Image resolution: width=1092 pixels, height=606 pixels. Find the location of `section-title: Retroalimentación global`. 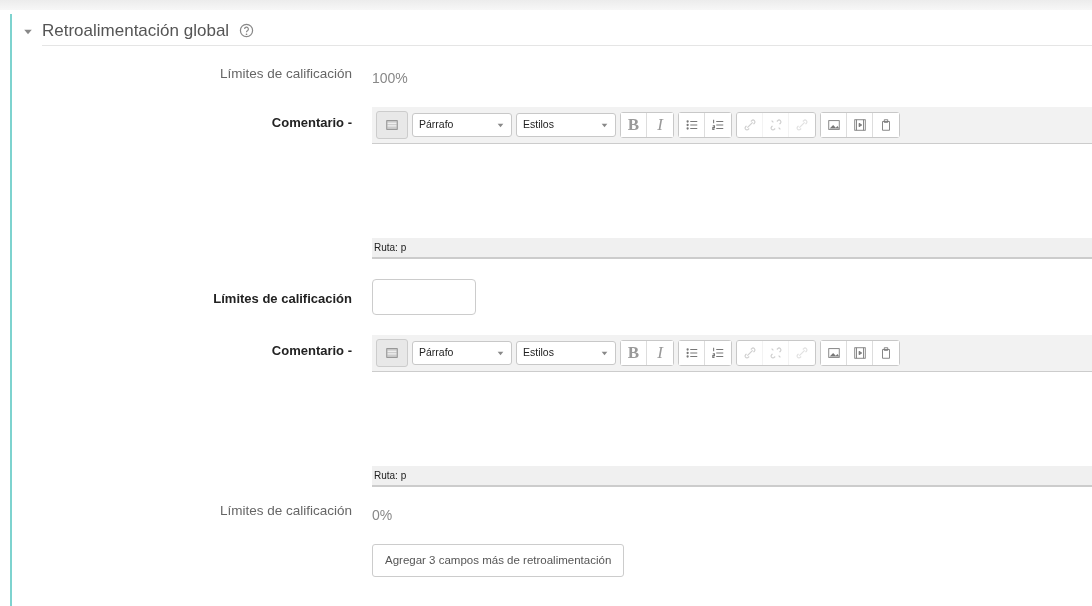

section-title: Retroalimentación global is located at coordinates (136, 30).